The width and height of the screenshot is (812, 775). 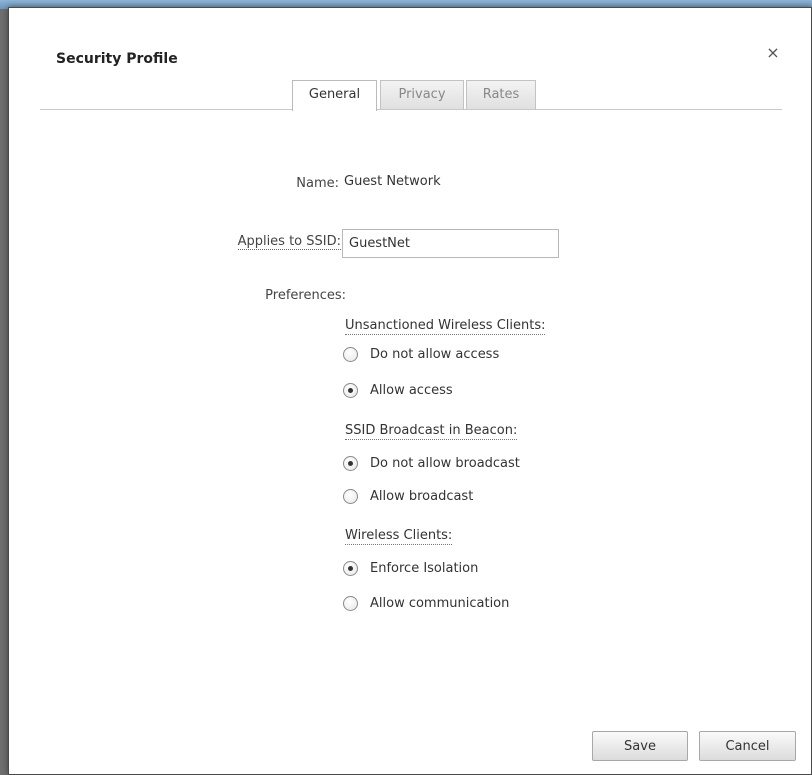 I want to click on radio-label: Allow broadcast, so click(x=422, y=496).